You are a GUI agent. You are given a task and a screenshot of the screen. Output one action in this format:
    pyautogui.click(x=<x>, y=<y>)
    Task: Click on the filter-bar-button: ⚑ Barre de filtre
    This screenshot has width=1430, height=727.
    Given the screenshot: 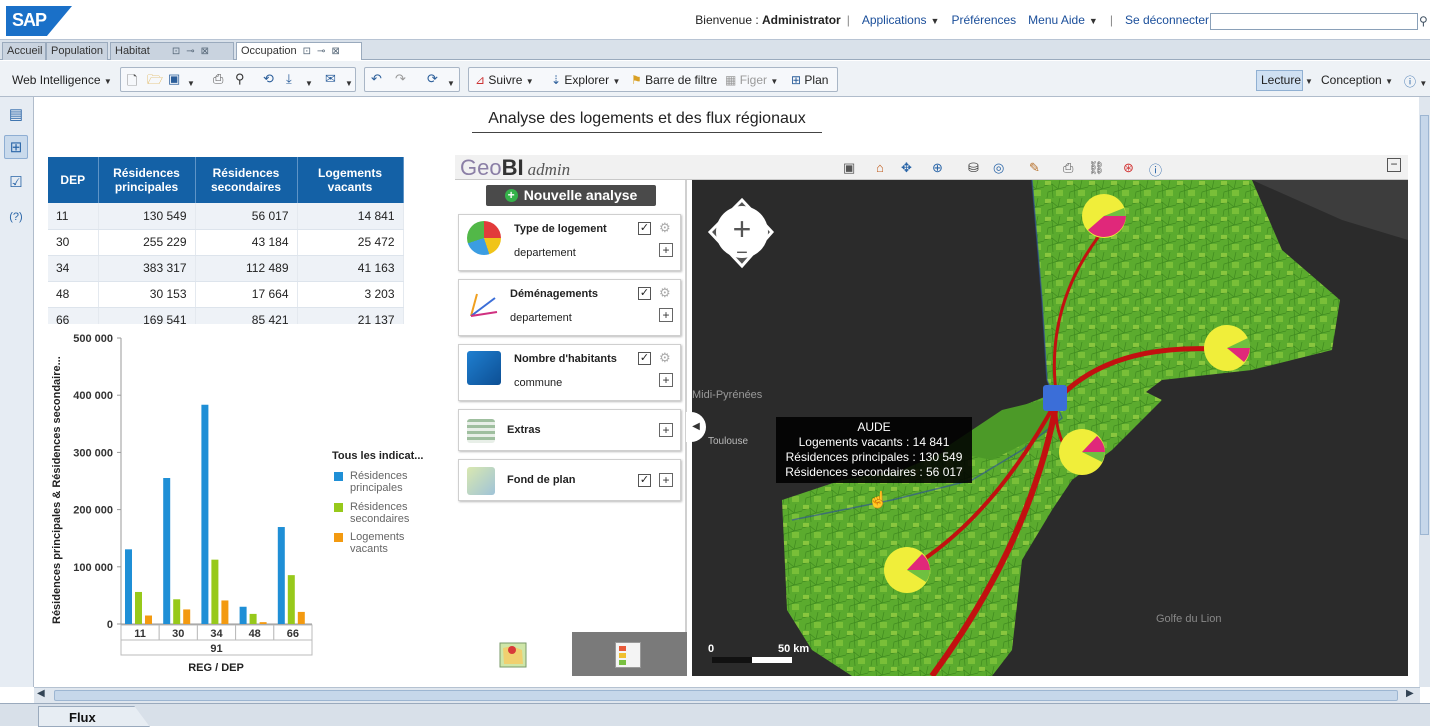 What is the action you would take?
    pyautogui.click(x=674, y=80)
    